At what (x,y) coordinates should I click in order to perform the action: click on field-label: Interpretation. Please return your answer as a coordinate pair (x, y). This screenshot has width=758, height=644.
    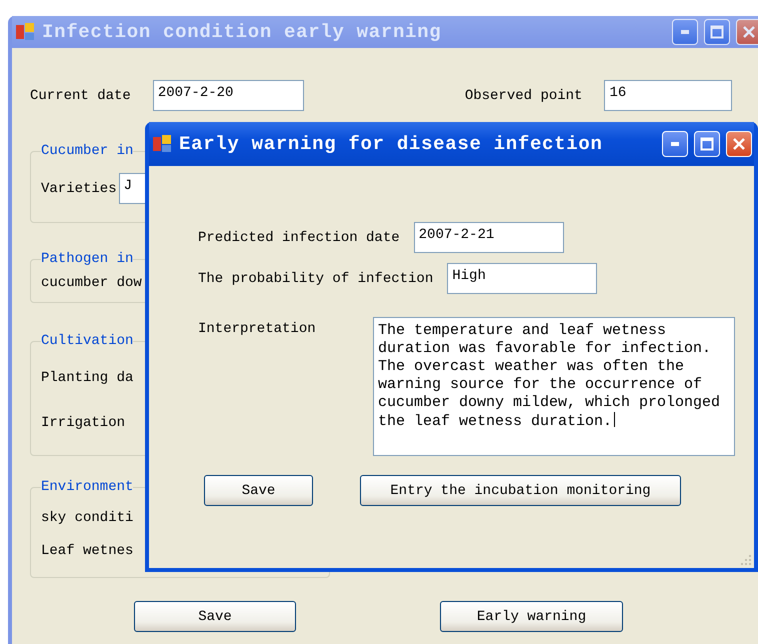
    Looking at the image, I should click on (257, 329).